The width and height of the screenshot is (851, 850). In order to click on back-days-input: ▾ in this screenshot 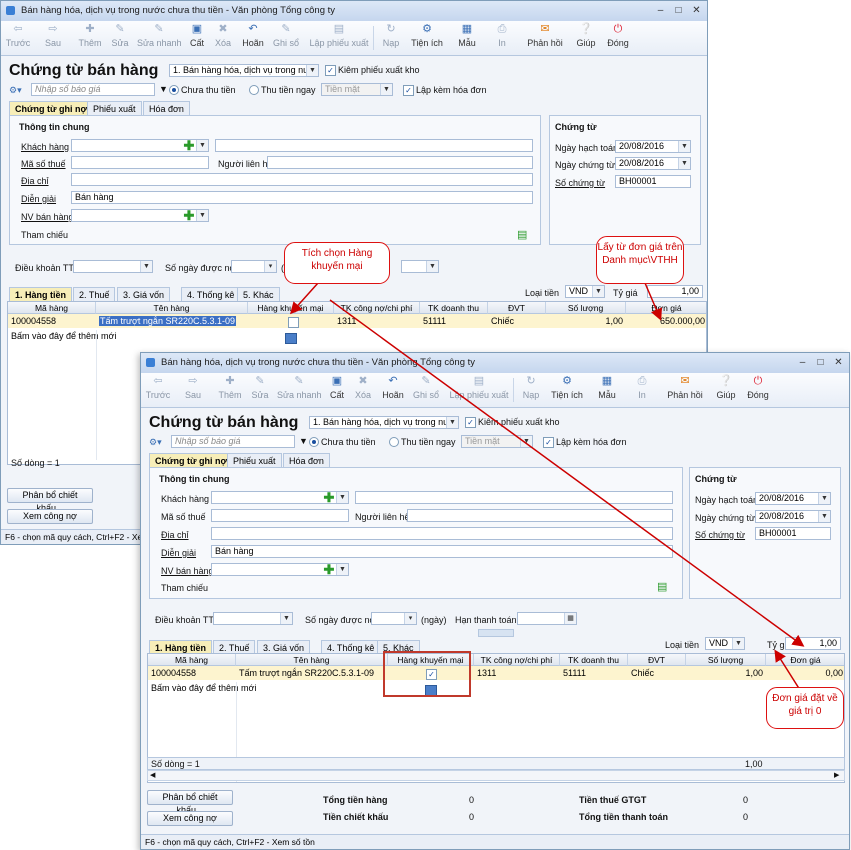, I will do `click(254, 266)`.